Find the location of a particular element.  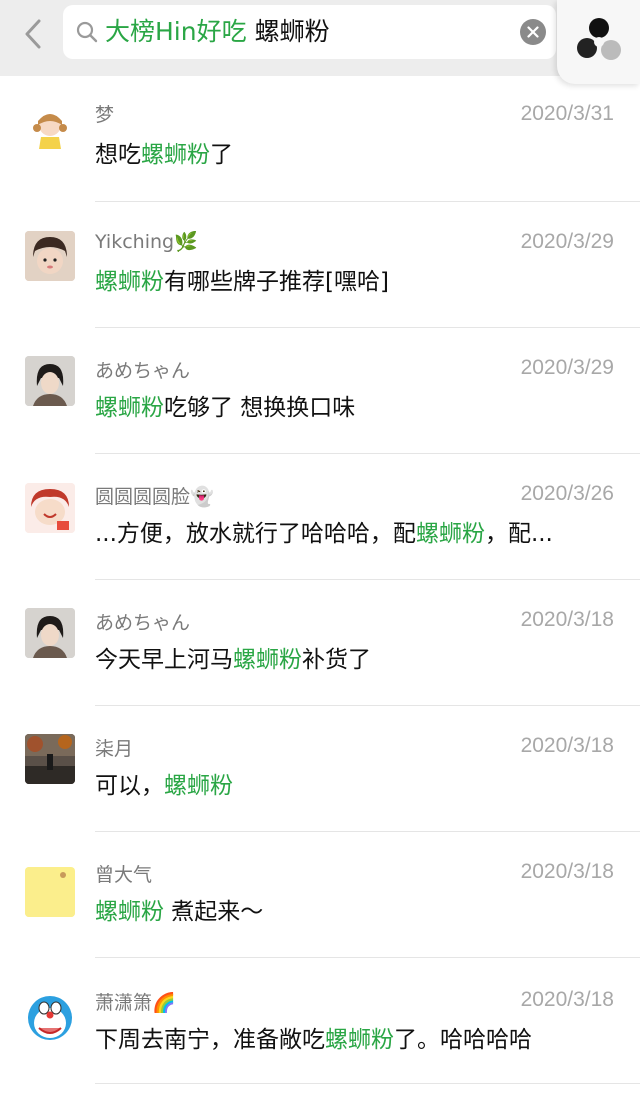

top-bar: 大榜Hin好吃 螺蛳粉 is located at coordinates (320, 42).